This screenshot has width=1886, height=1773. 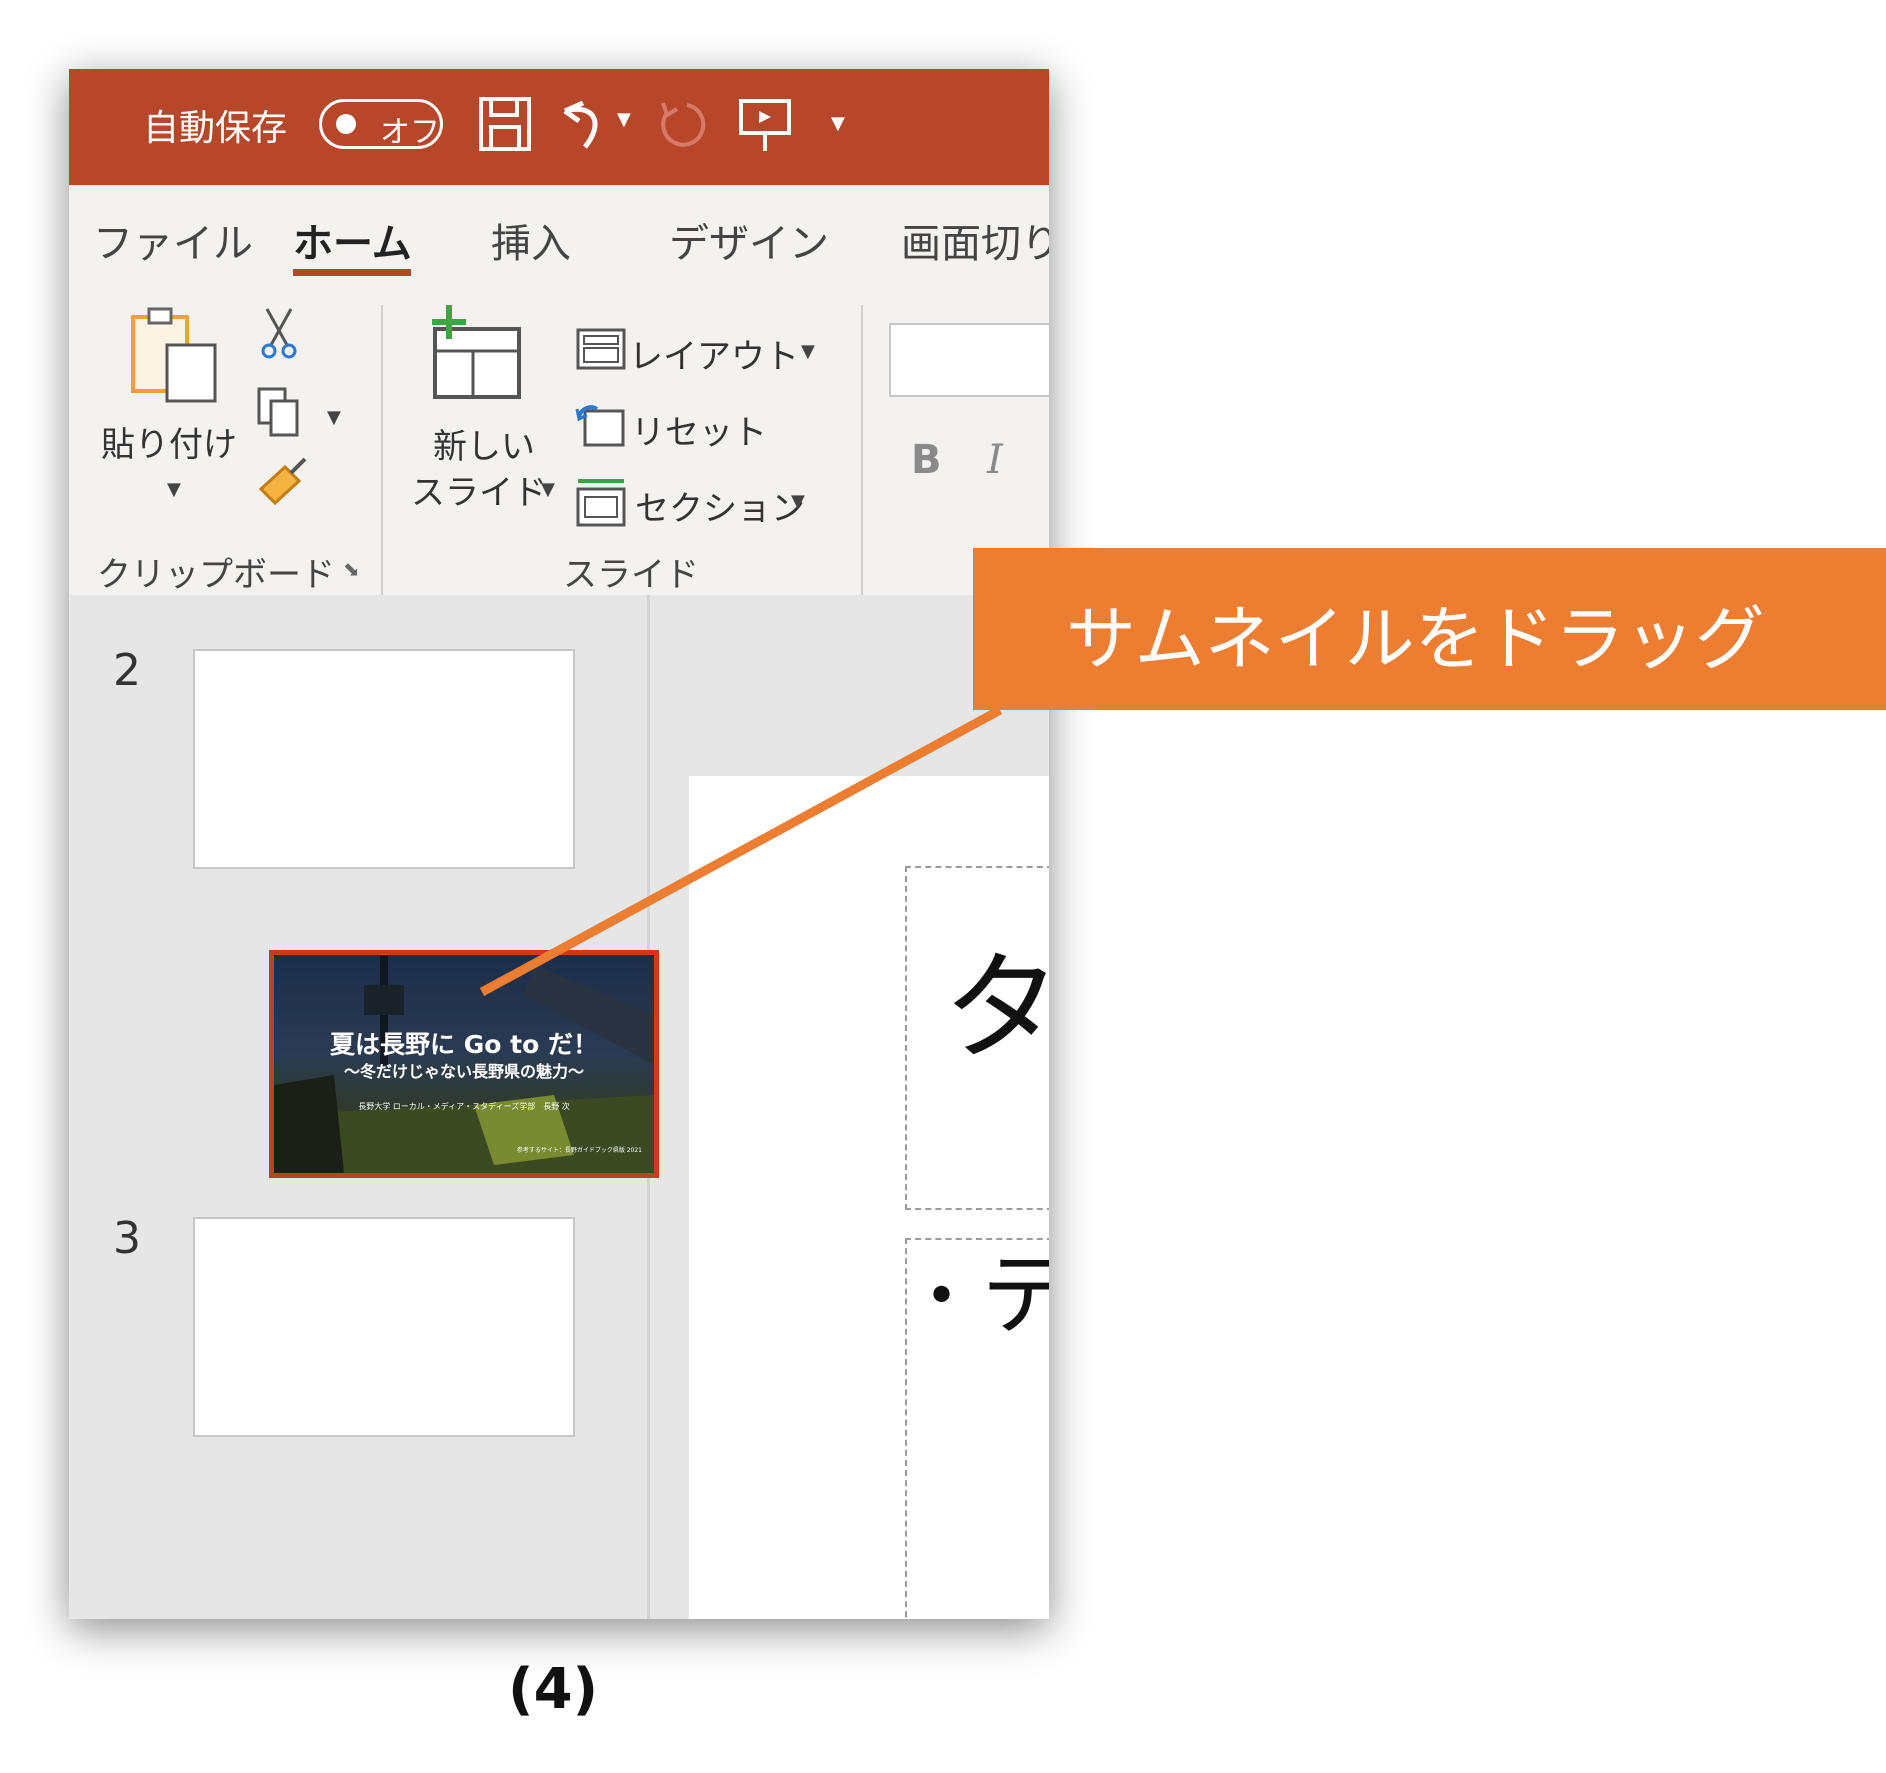 I want to click on thumb-title: 夏は長野に Go to だ！, so click(x=464, y=1044).